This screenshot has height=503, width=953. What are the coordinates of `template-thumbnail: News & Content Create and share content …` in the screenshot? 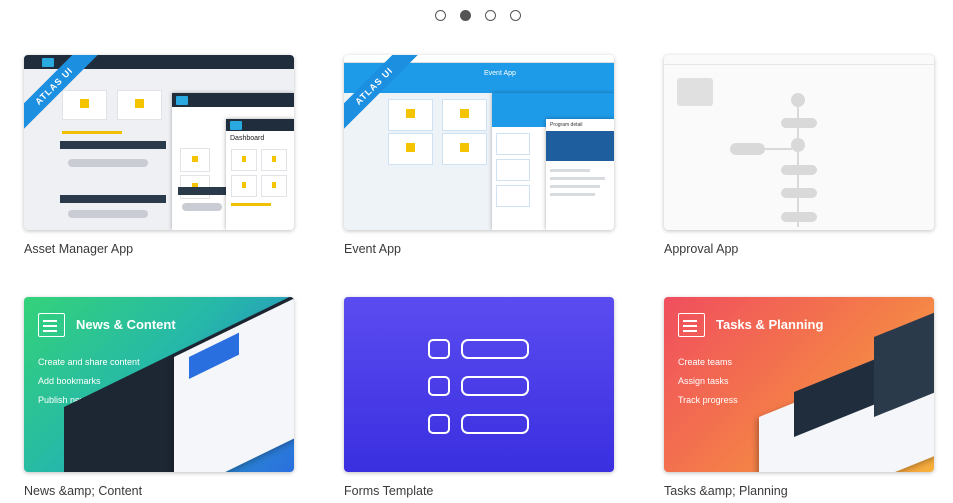 It's located at (159, 384).